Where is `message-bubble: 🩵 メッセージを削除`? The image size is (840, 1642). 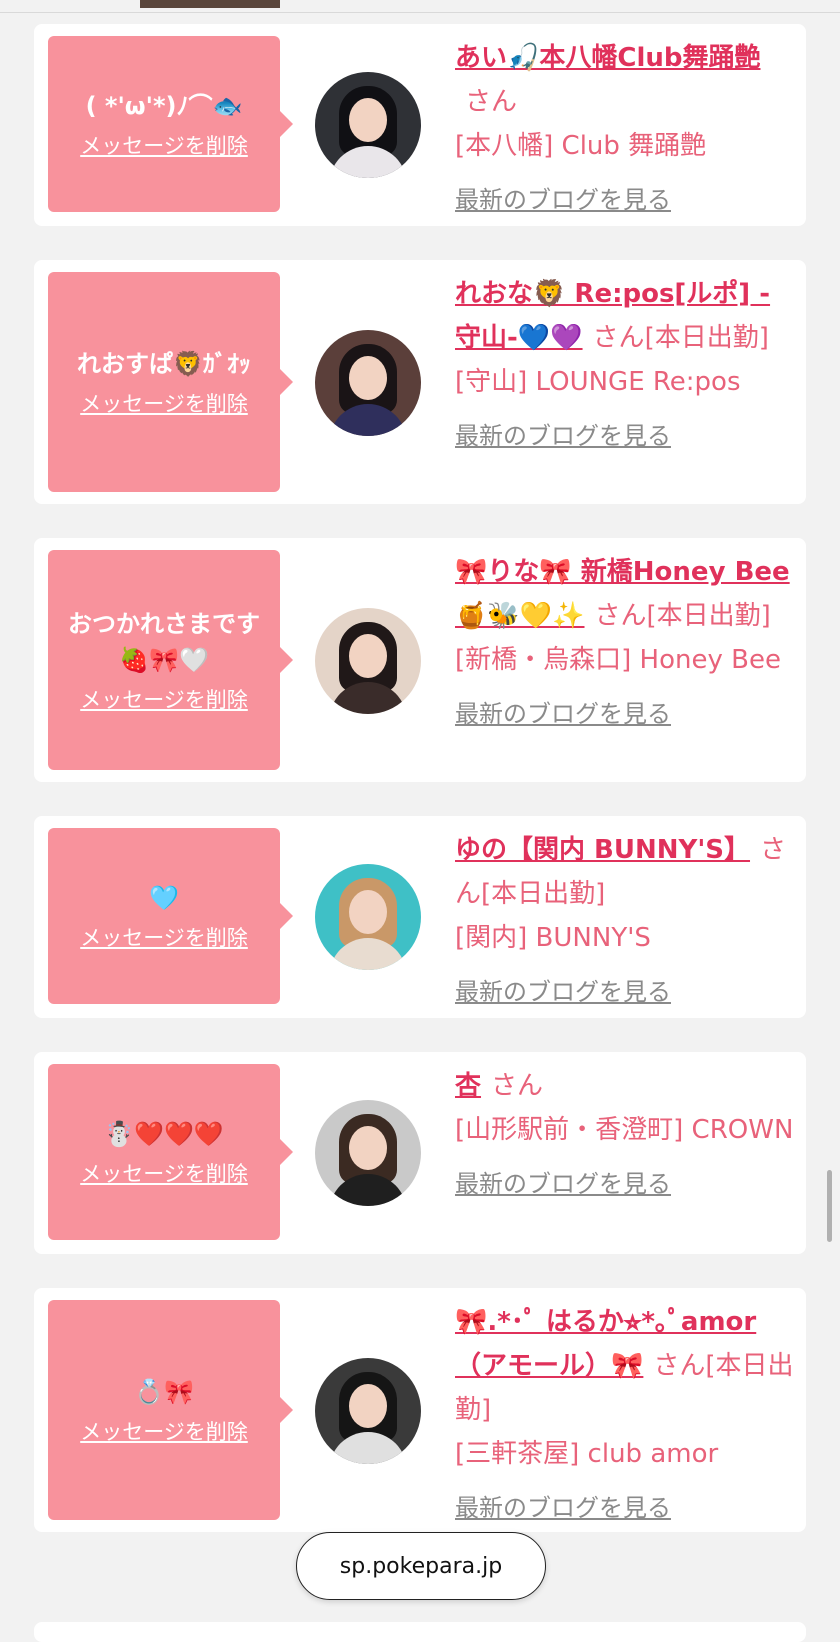 message-bubble: 🩵 メッセージを削除 is located at coordinates (170, 916).